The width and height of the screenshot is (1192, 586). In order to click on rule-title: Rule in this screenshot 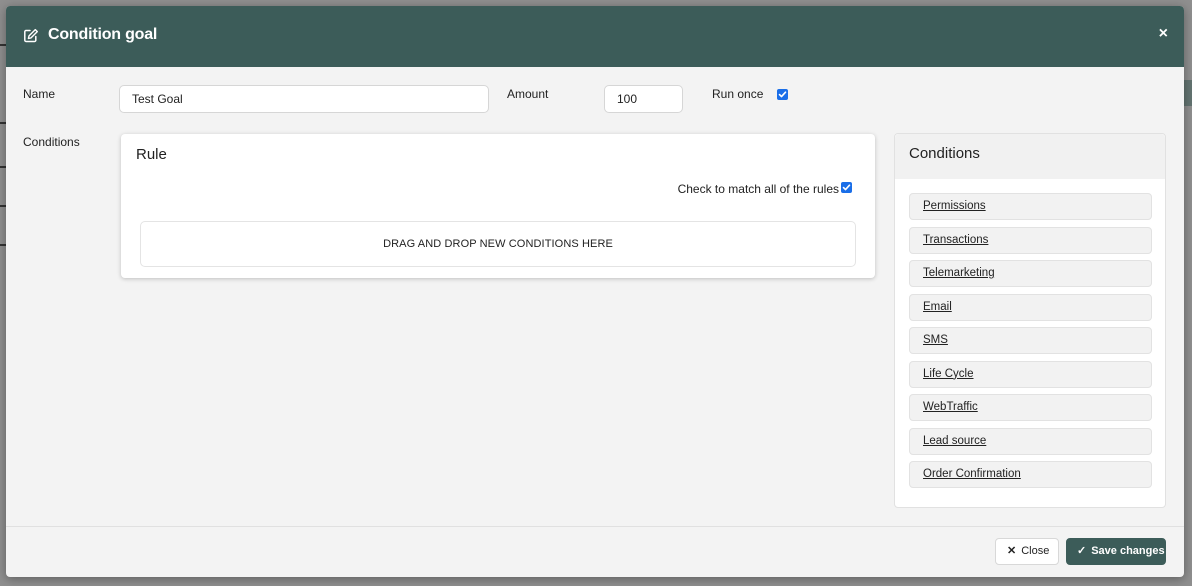, I will do `click(151, 154)`.